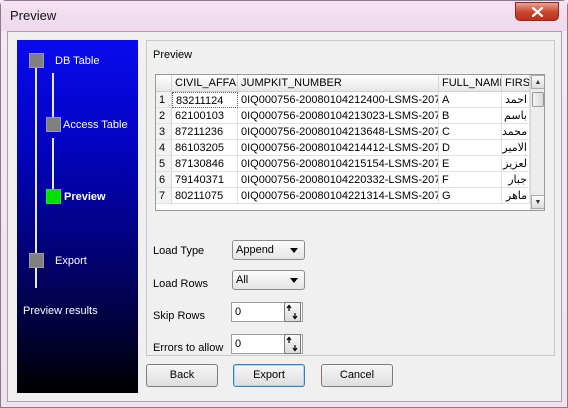  What do you see at coordinates (470, 196) in the screenshot?
I see `table-cell: G` at bounding box center [470, 196].